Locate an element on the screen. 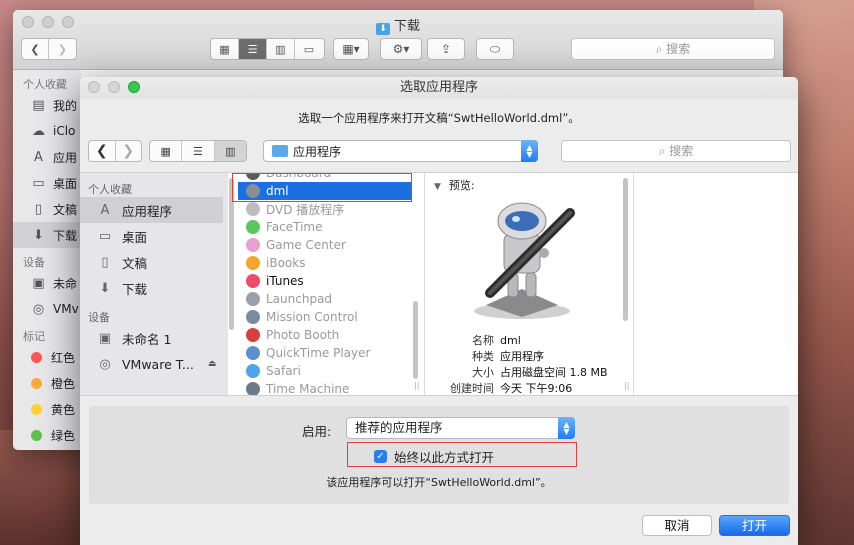 The height and width of the screenshot is (545, 854). app-name: Safari is located at coordinates (283, 371).